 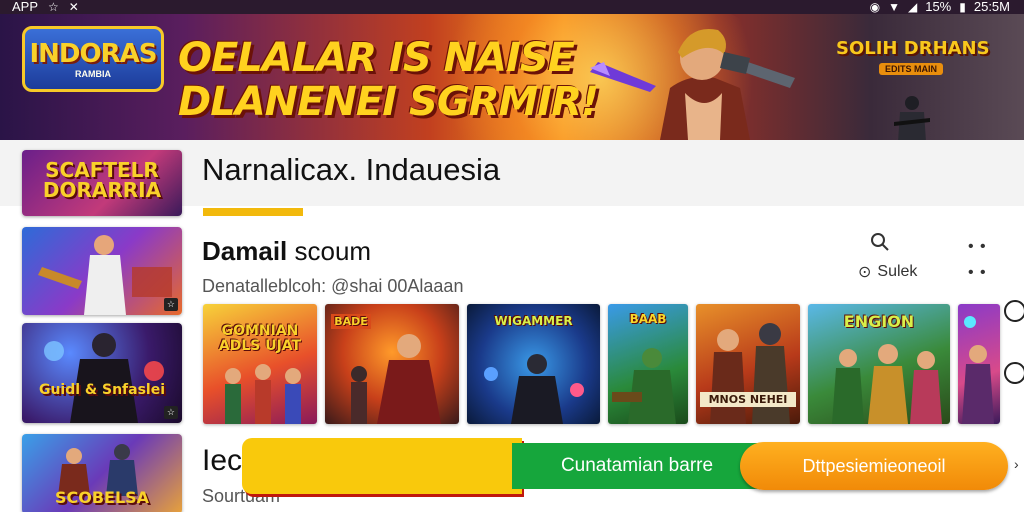 What do you see at coordinates (692, 84) in the screenshot?
I see `hero-character-image` at bounding box center [692, 84].